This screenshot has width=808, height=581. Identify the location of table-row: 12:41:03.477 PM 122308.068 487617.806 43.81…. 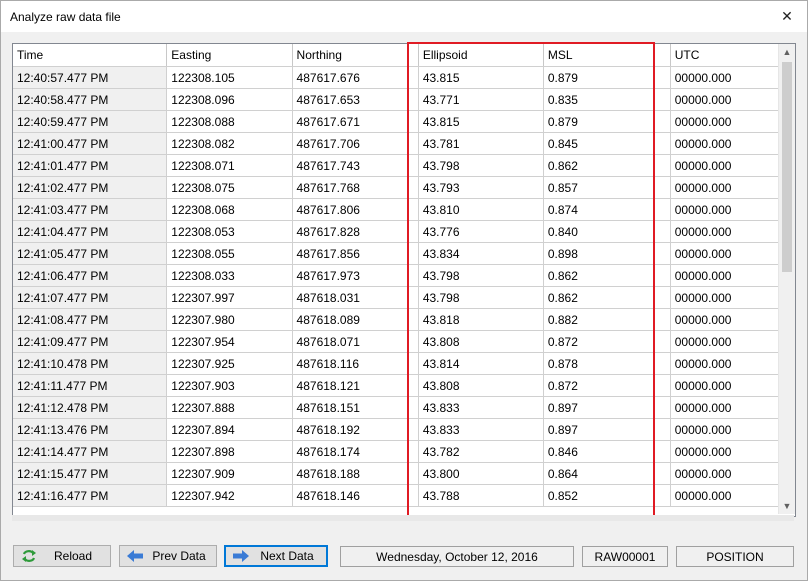
(404, 209).